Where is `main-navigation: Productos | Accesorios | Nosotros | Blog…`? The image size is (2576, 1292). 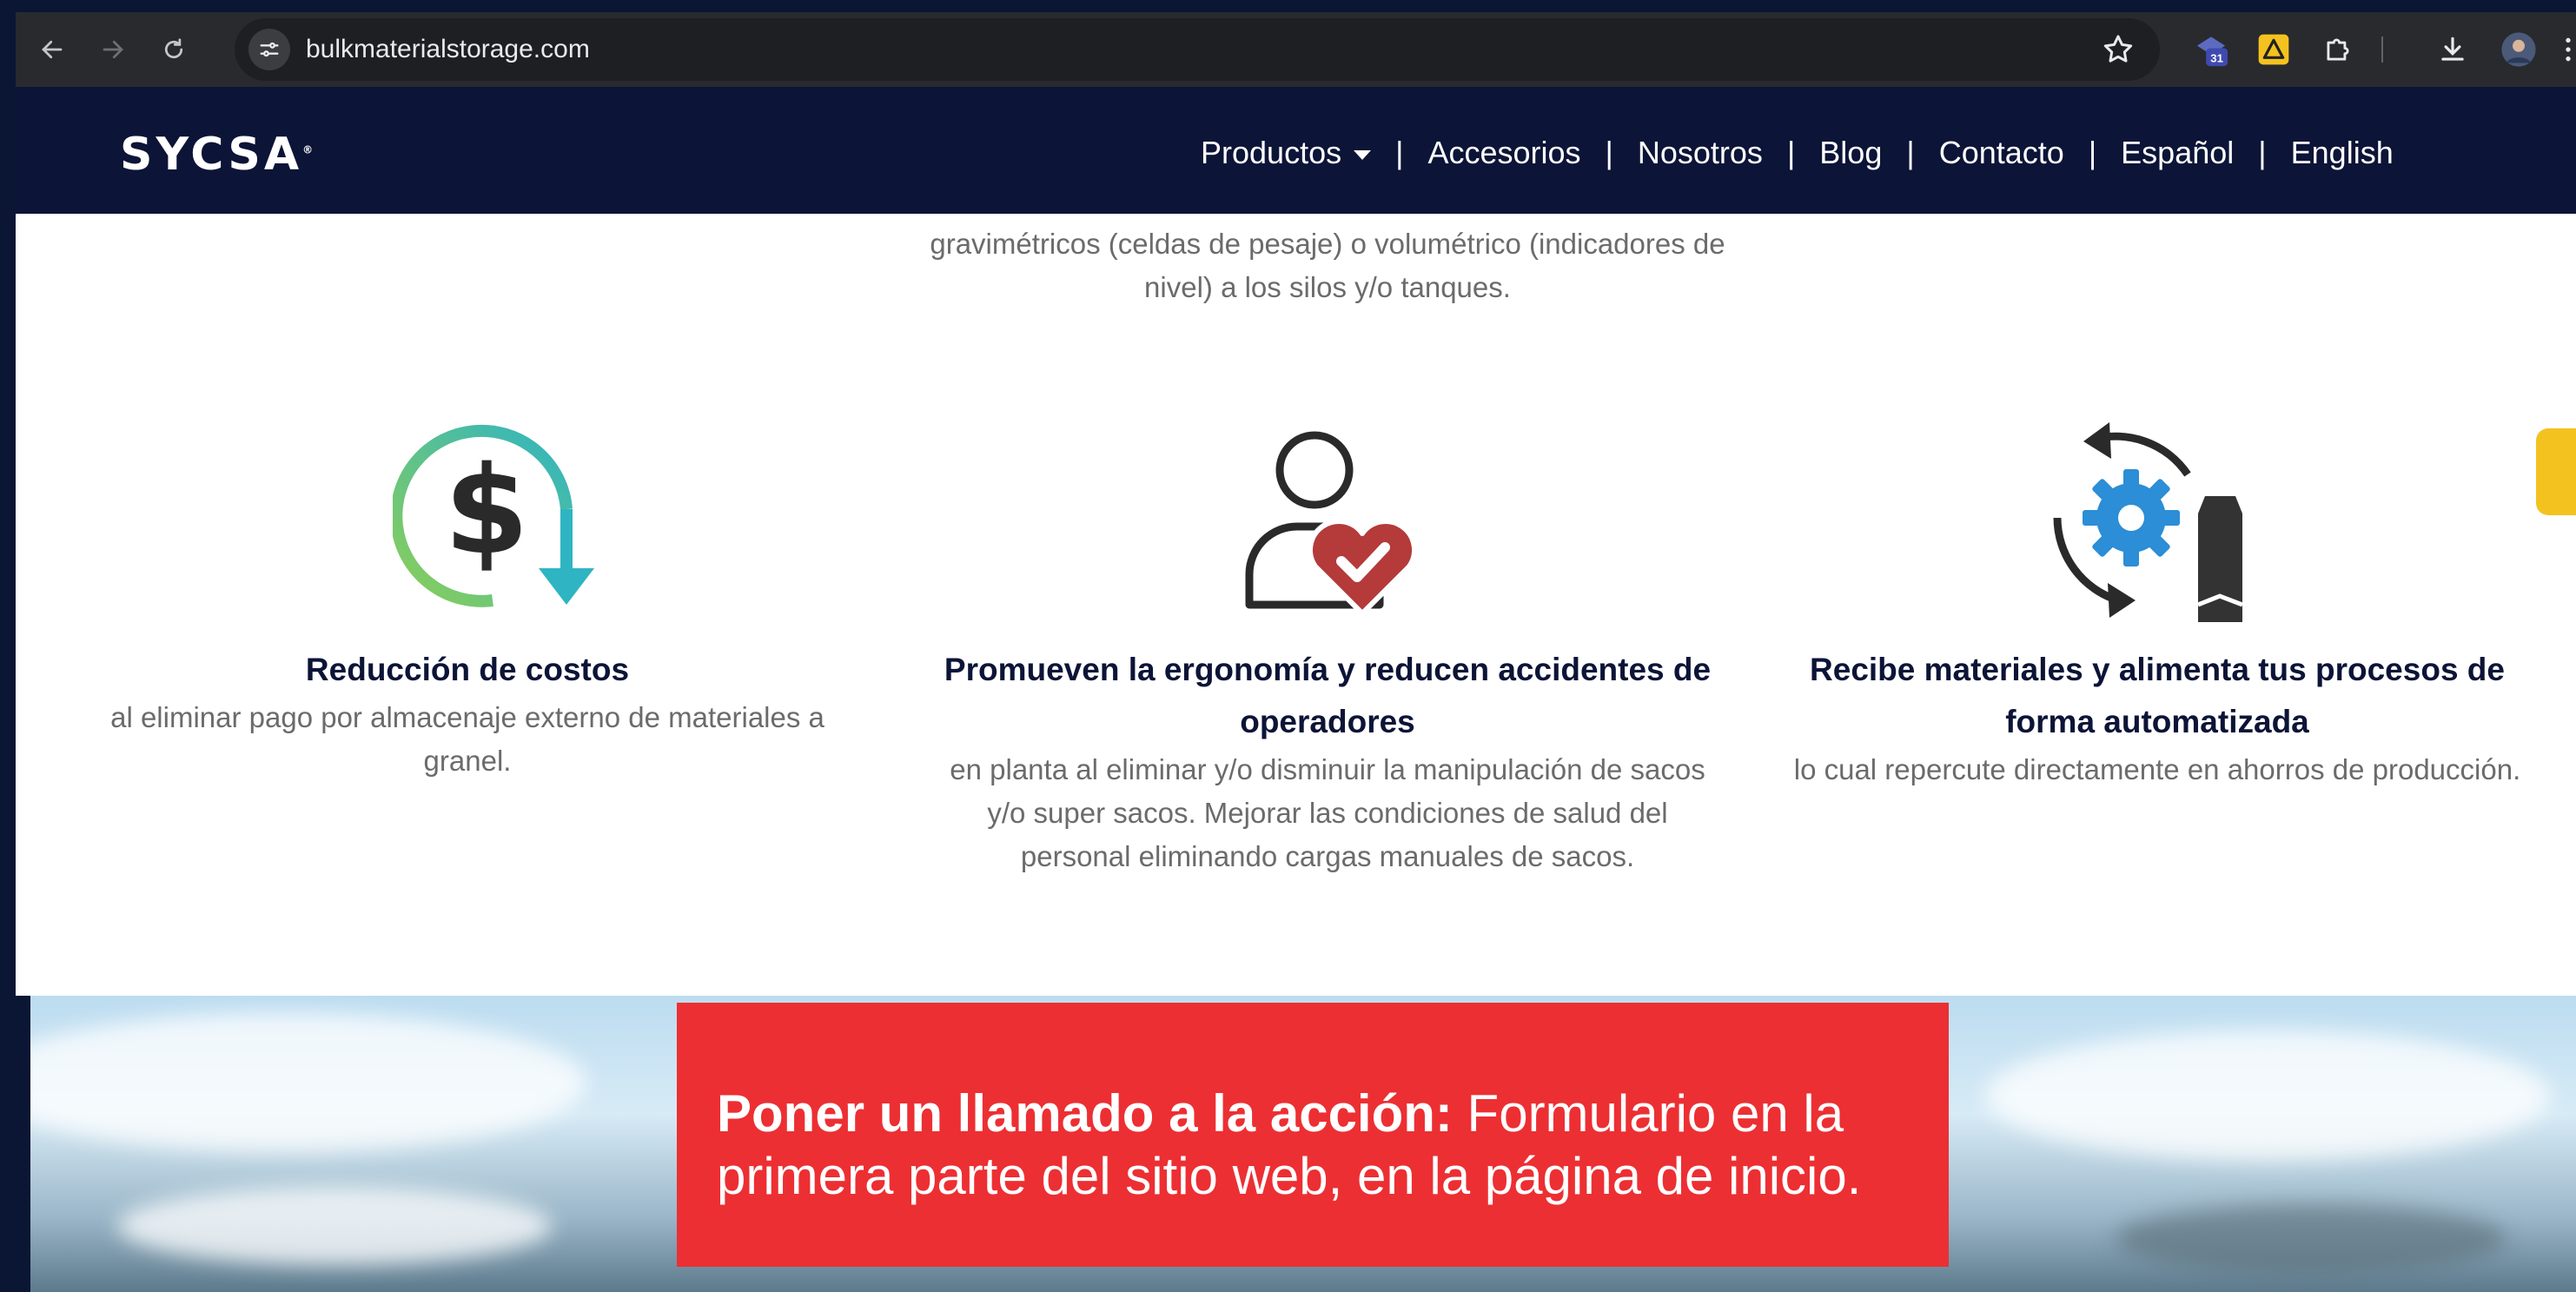 main-navigation: Productos | Accesorios | Nosotros | Blog… is located at coordinates (1797, 153).